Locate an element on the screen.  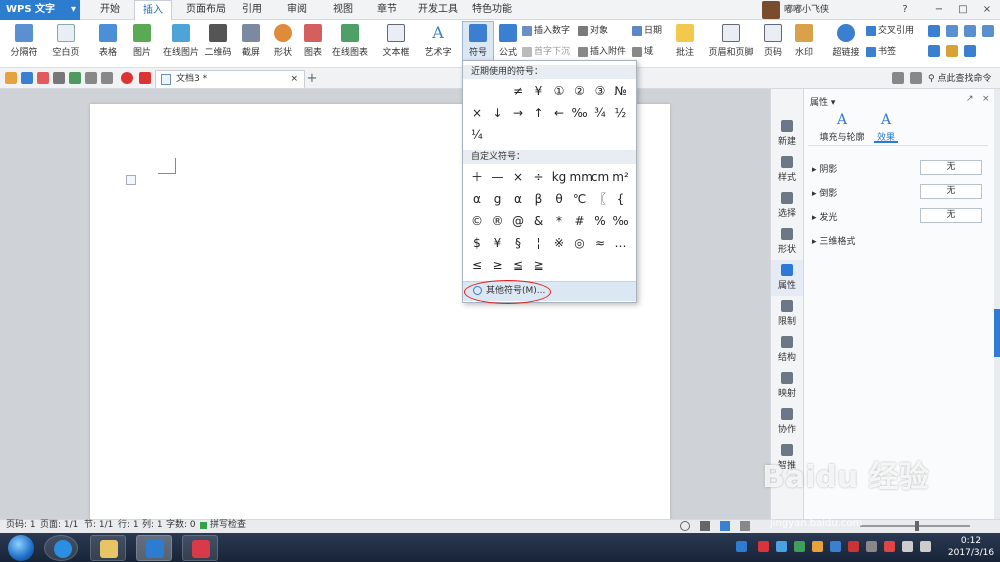
clock: 0:12 2017/3/16 is located at coordinates (971, 547).